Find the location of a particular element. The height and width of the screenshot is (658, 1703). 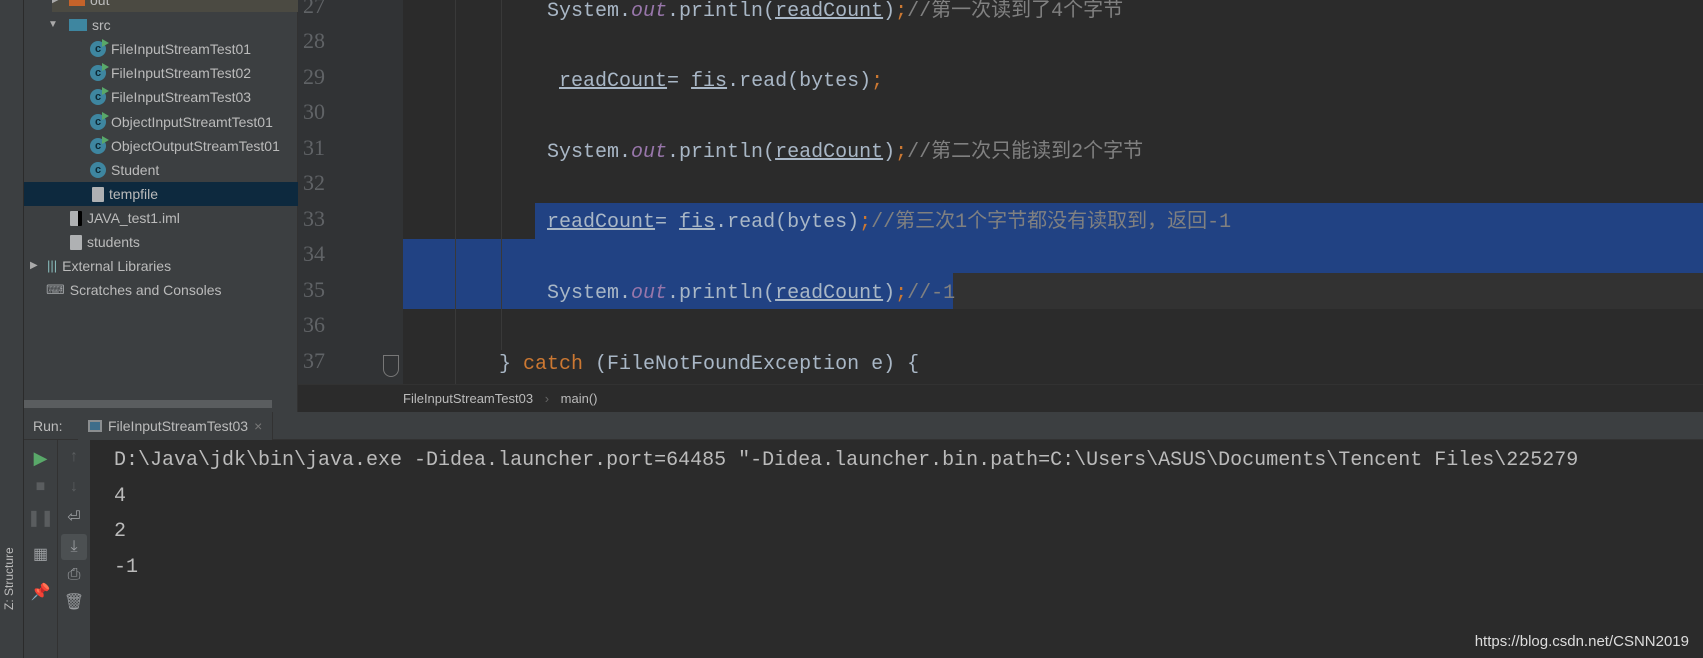

restore-layout-icon: ▦ is located at coordinates (40, 554).